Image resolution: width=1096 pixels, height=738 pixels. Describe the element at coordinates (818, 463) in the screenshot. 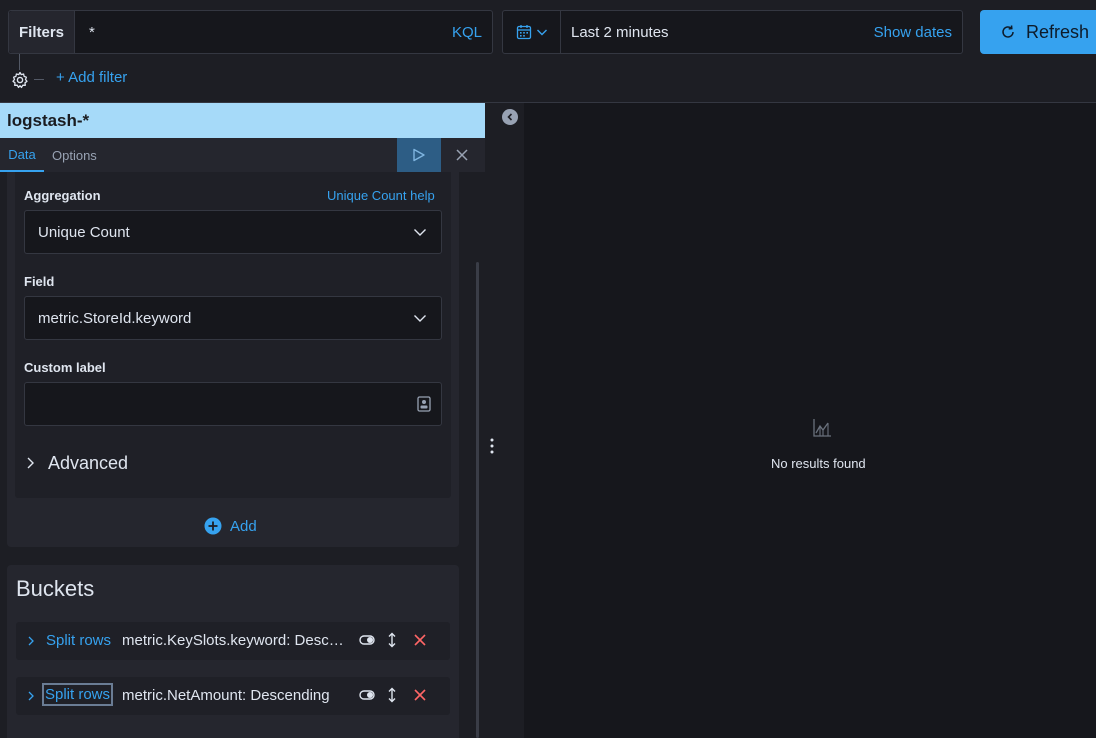

I see `no-results-message: No results found` at that location.